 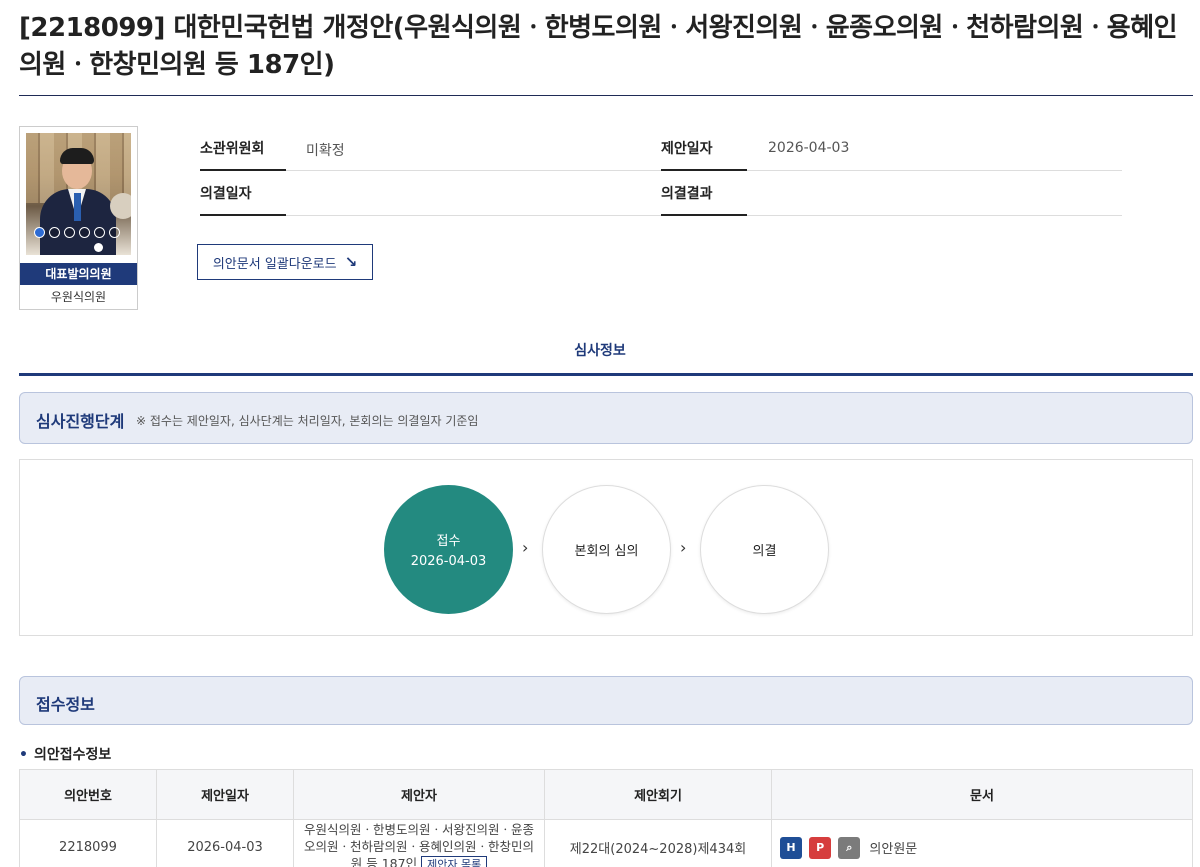 I want to click on info-row-2: 의결일자 의결결과, so click(x=661, y=193).